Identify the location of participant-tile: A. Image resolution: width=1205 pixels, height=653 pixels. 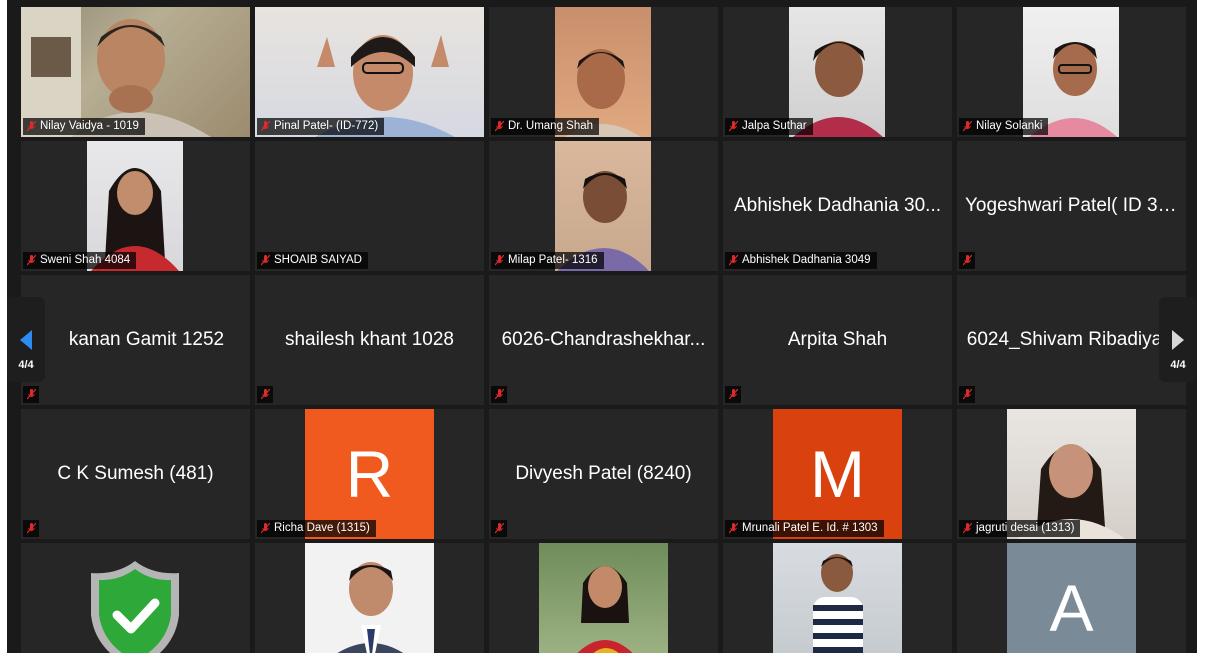
(1071, 598).